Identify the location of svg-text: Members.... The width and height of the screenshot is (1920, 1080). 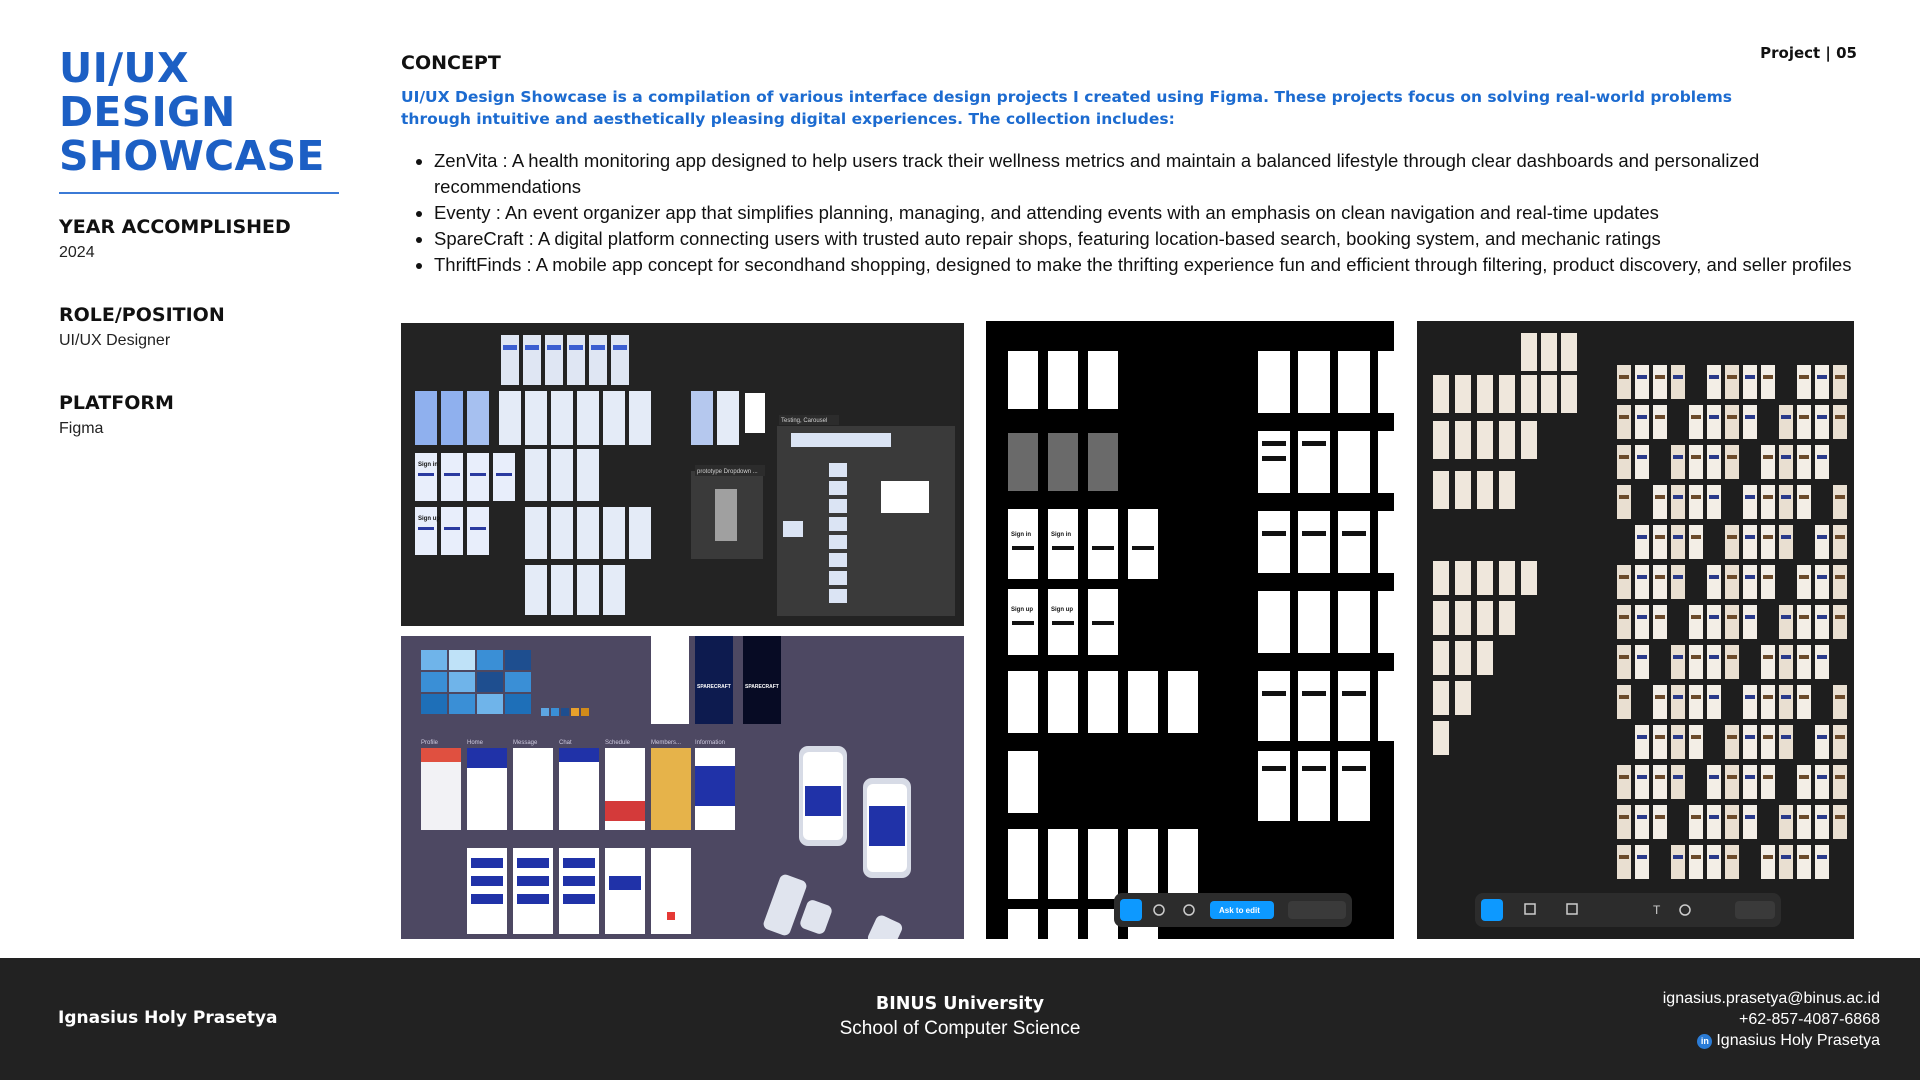
(666, 743).